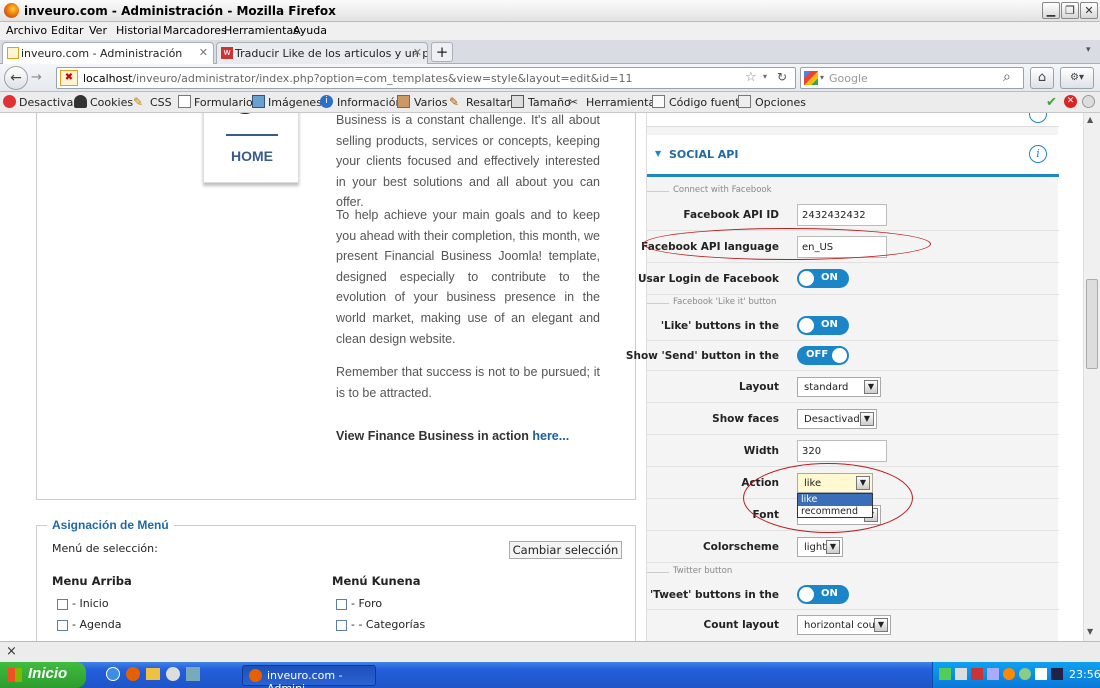 This screenshot has height=688, width=1100. Describe the element at coordinates (823, 355) in the screenshot. I see `send-button-toggle: OFF` at that location.